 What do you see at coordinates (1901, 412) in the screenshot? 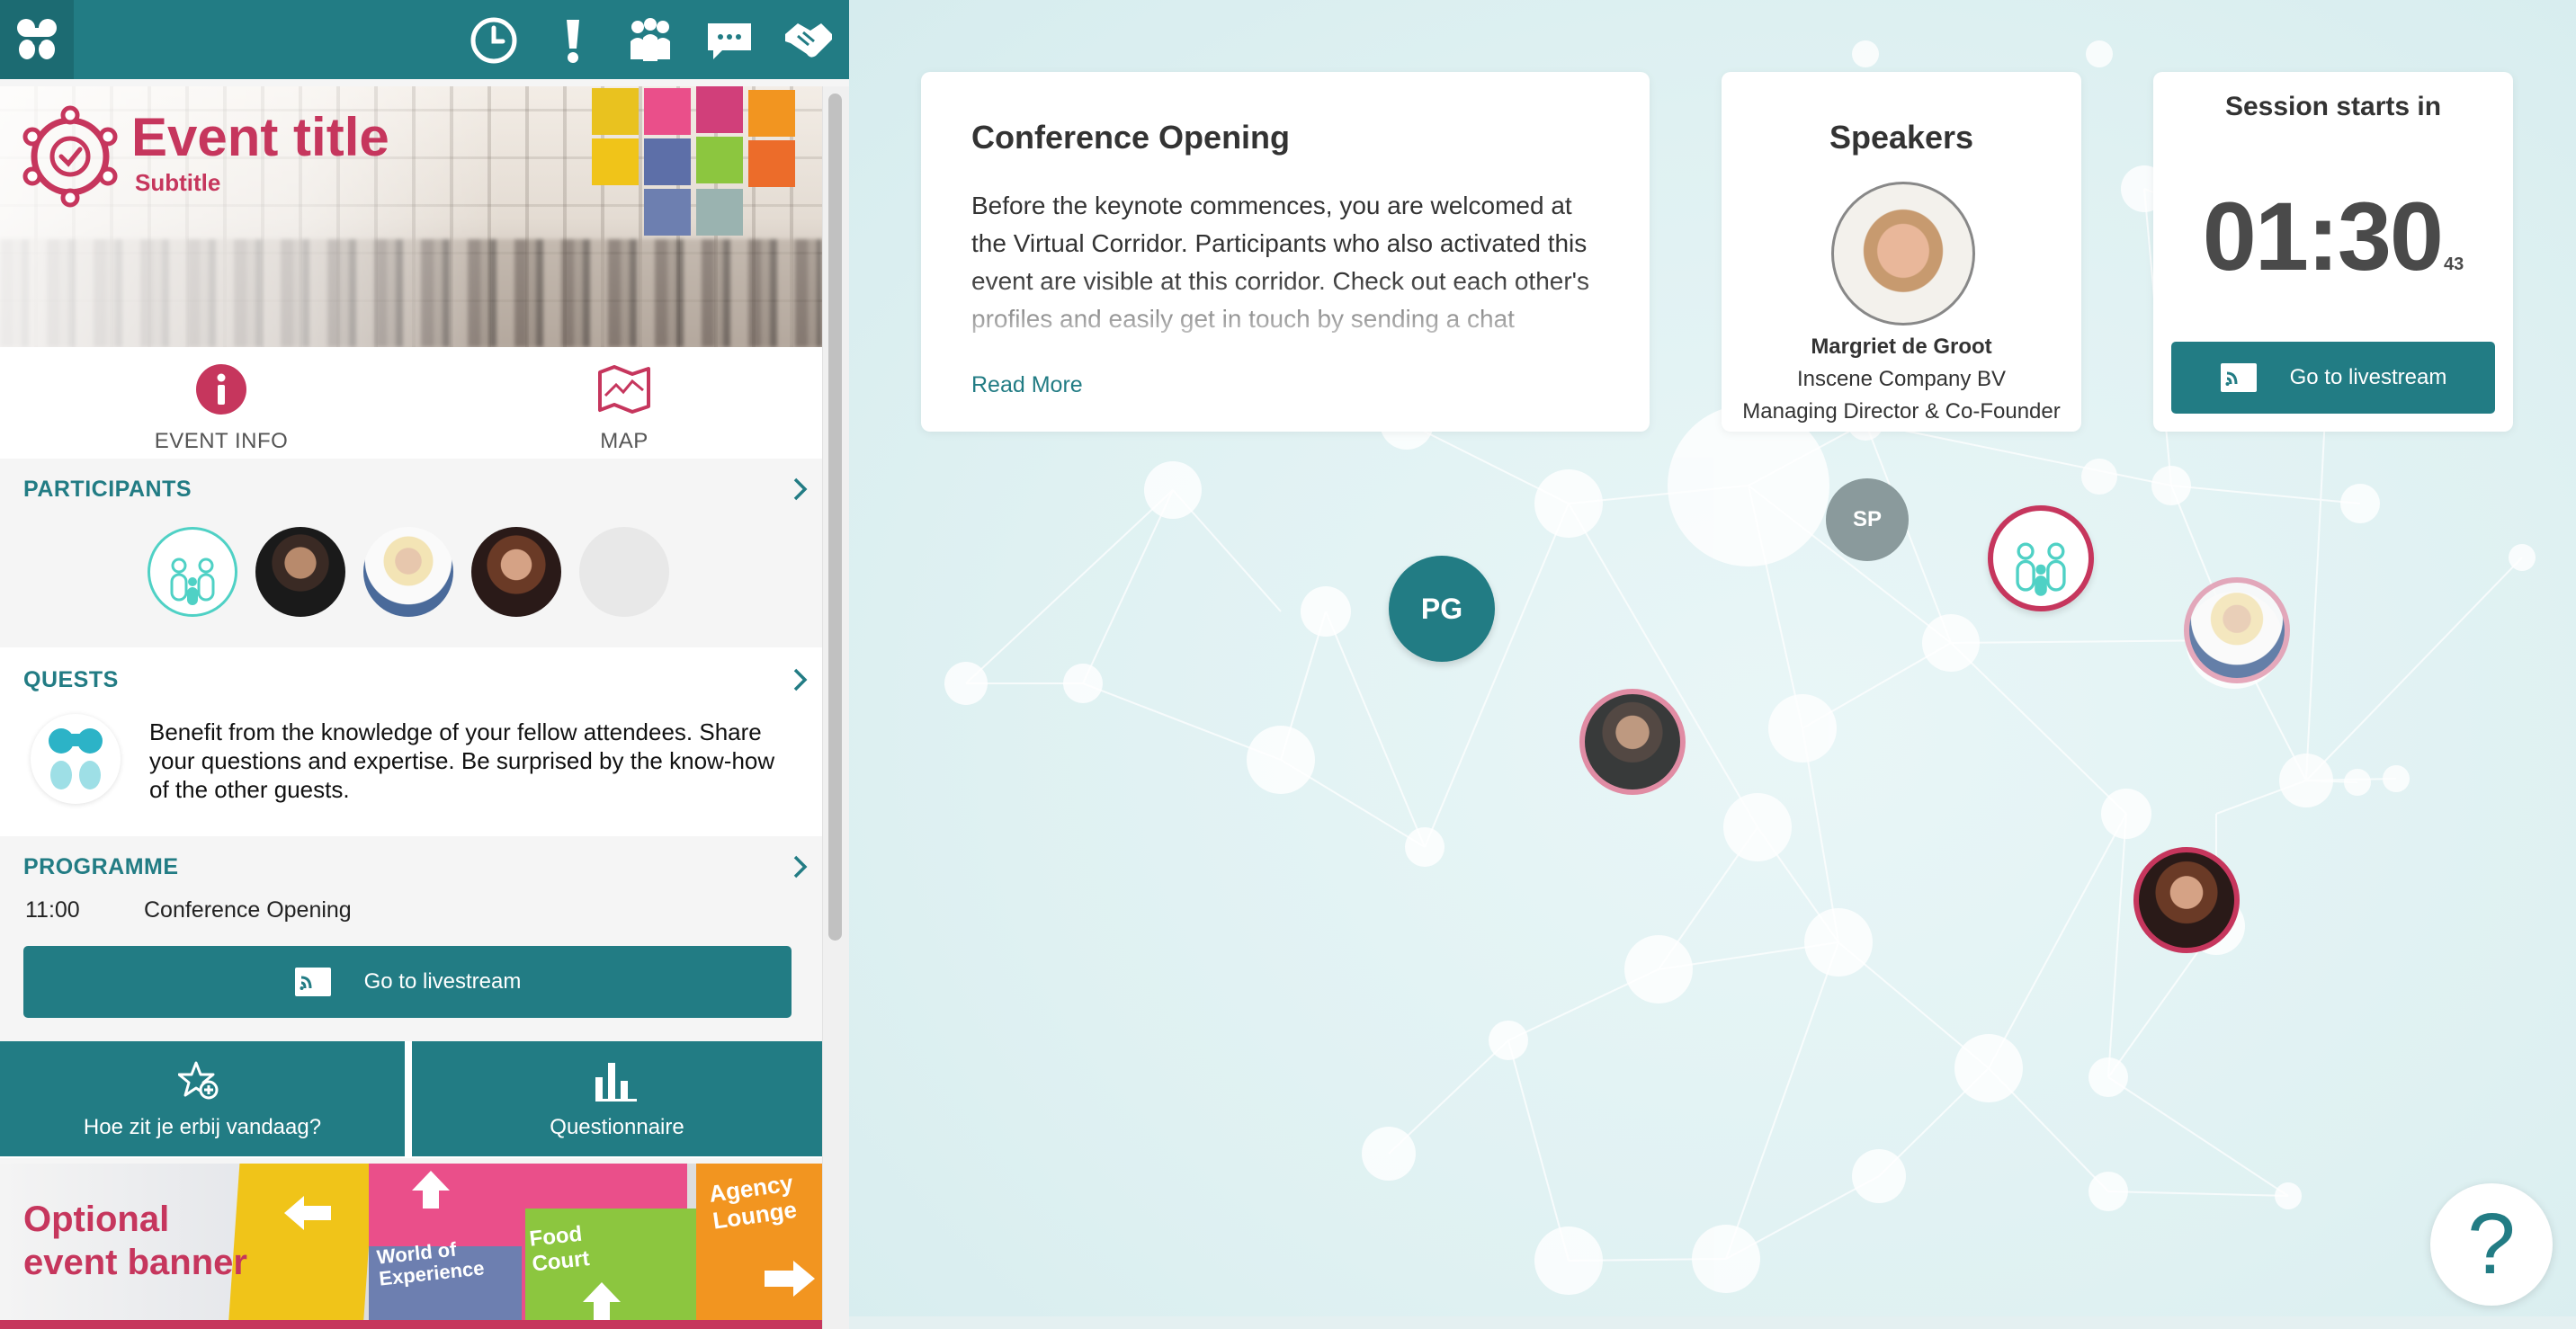
I see `speaker-role: Managing Director & Co-Founder` at bounding box center [1901, 412].